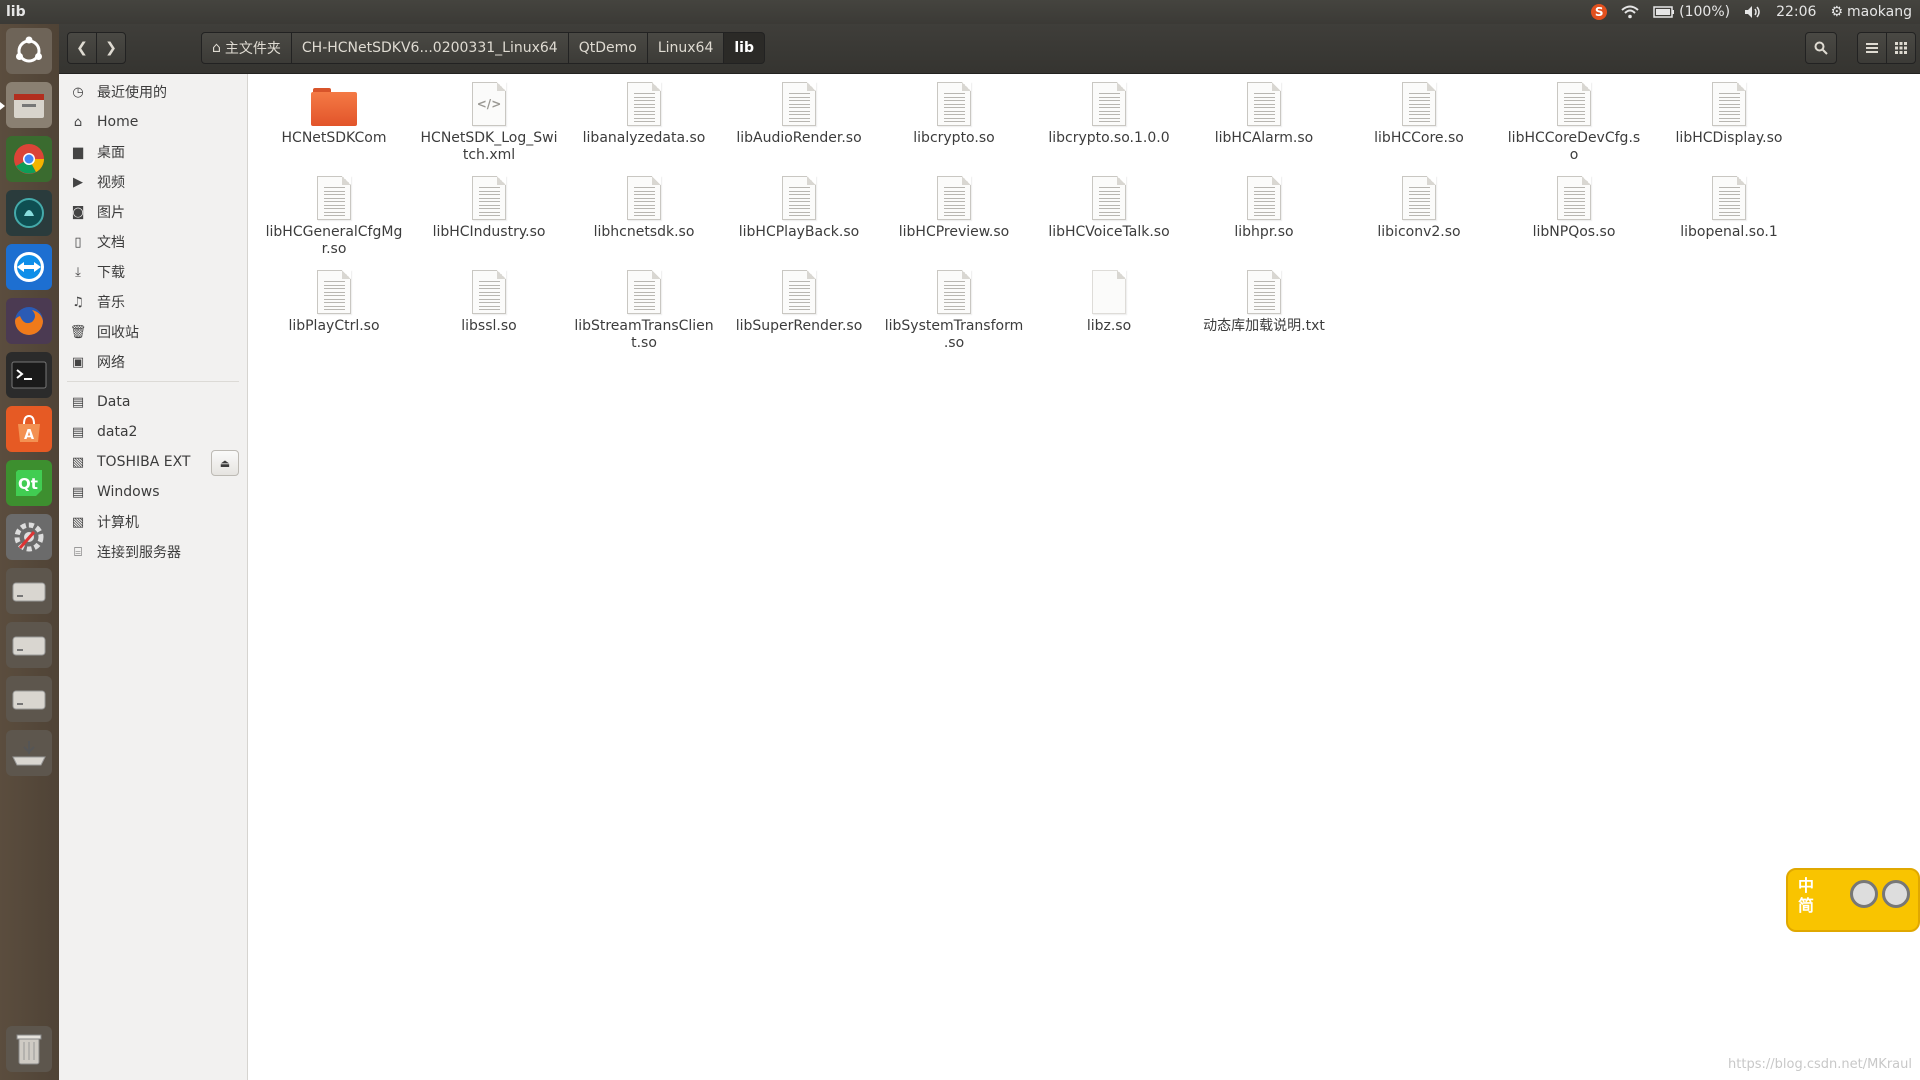 The width and height of the screenshot is (1920, 1080). What do you see at coordinates (489, 302) in the screenshot?
I see `file-item: libssl.so` at bounding box center [489, 302].